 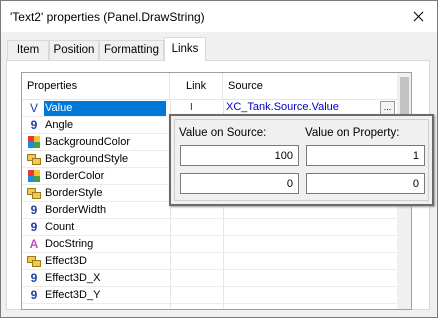 I want to click on window-title: 'Text2' properties (Panel.DrawString), so click(x=107, y=17).